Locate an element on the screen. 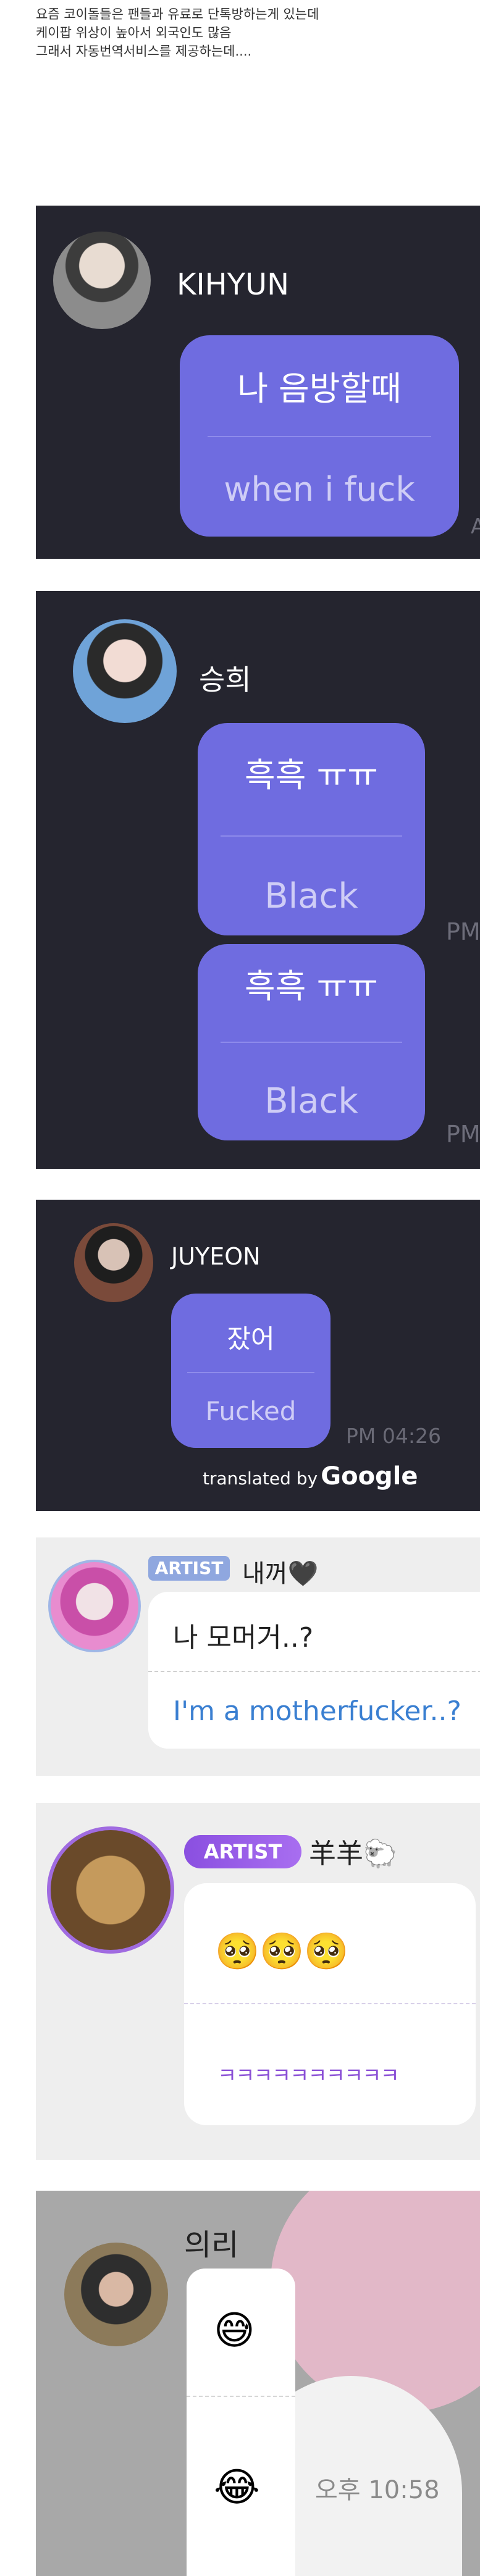 Image resolution: width=480 pixels, height=2576 pixels. translated-by-google: translated by Google is located at coordinates (310, 1476).